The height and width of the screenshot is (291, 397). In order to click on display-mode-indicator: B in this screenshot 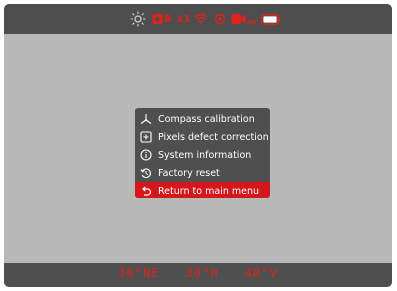, I will do `click(162, 19)`.